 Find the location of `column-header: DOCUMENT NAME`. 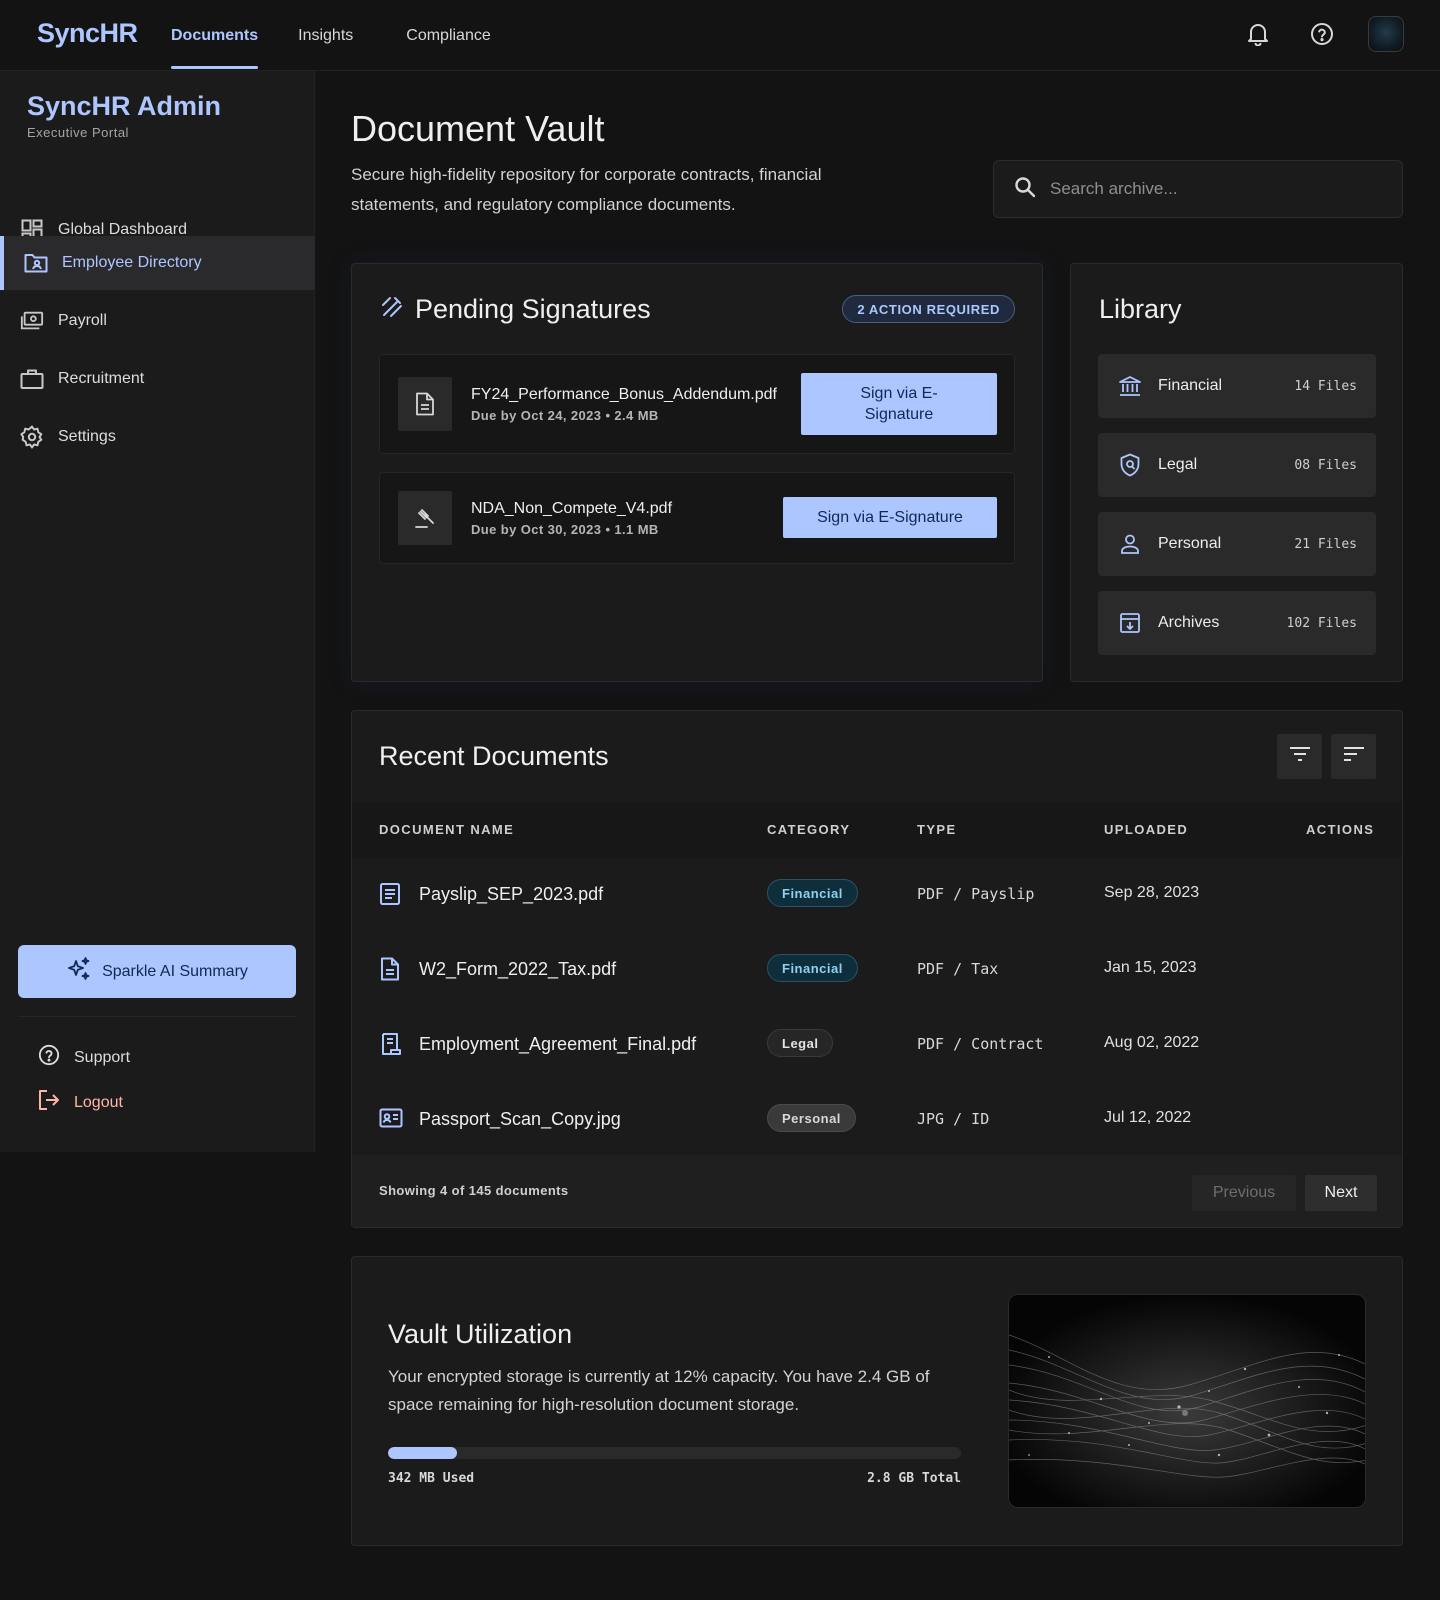

column-header: DOCUMENT NAME is located at coordinates (446, 829).